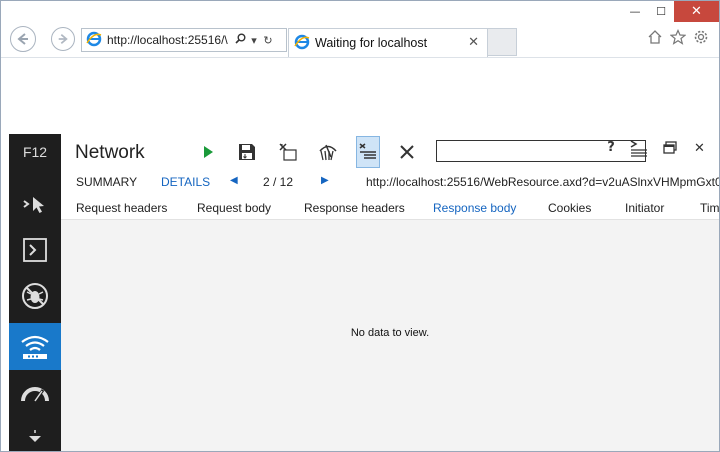  I want to click on tab-initiator: Initiator, so click(644, 208).